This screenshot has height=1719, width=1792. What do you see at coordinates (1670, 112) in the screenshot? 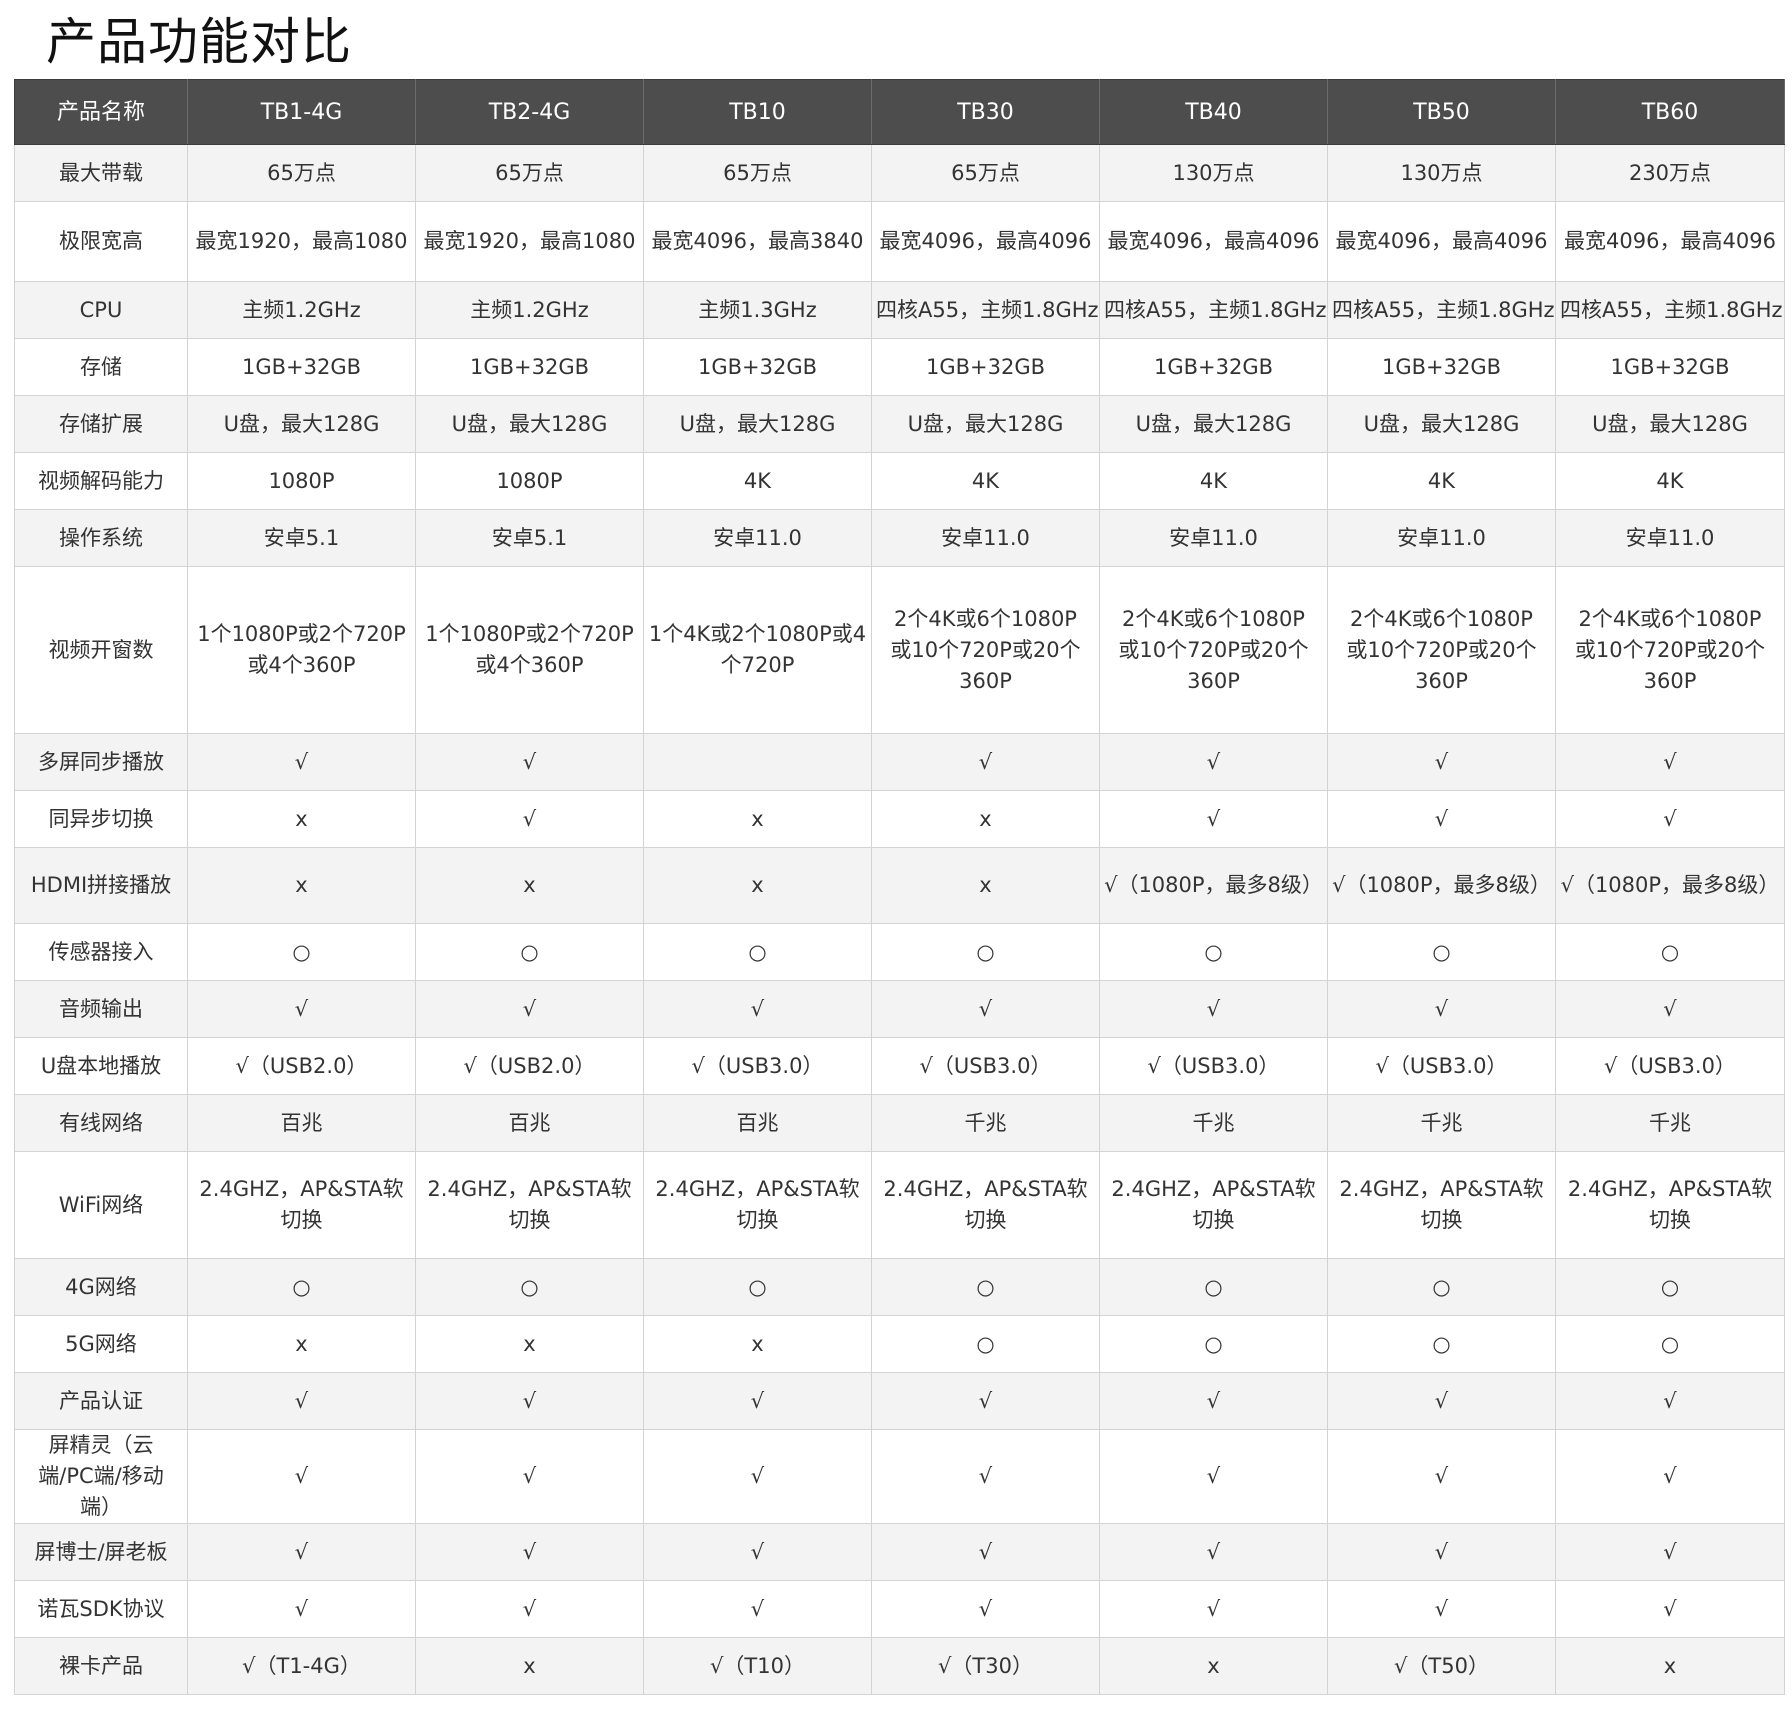
I see `header-cell-model: TB60` at bounding box center [1670, 112].